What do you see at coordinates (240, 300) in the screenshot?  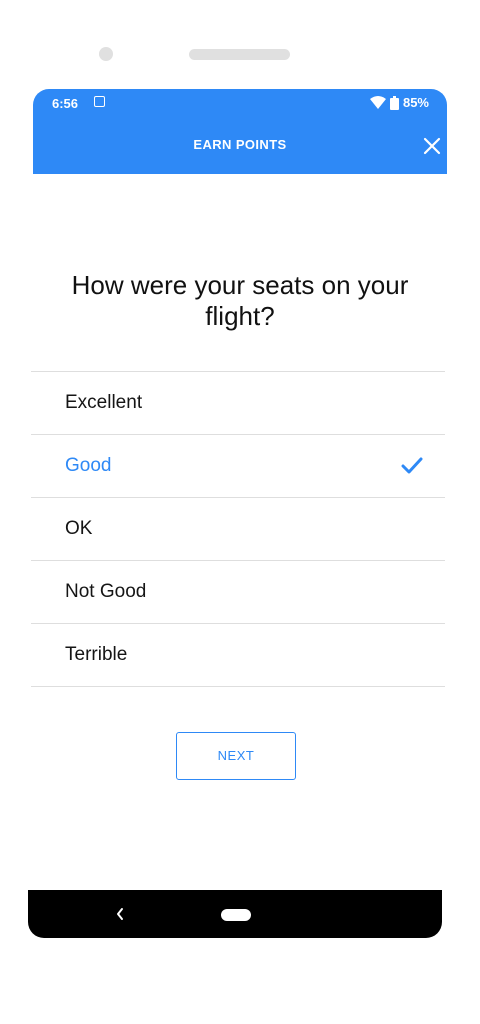 I see `survey-question: How were your seats on your flight?` at bounding box center [240, 300].